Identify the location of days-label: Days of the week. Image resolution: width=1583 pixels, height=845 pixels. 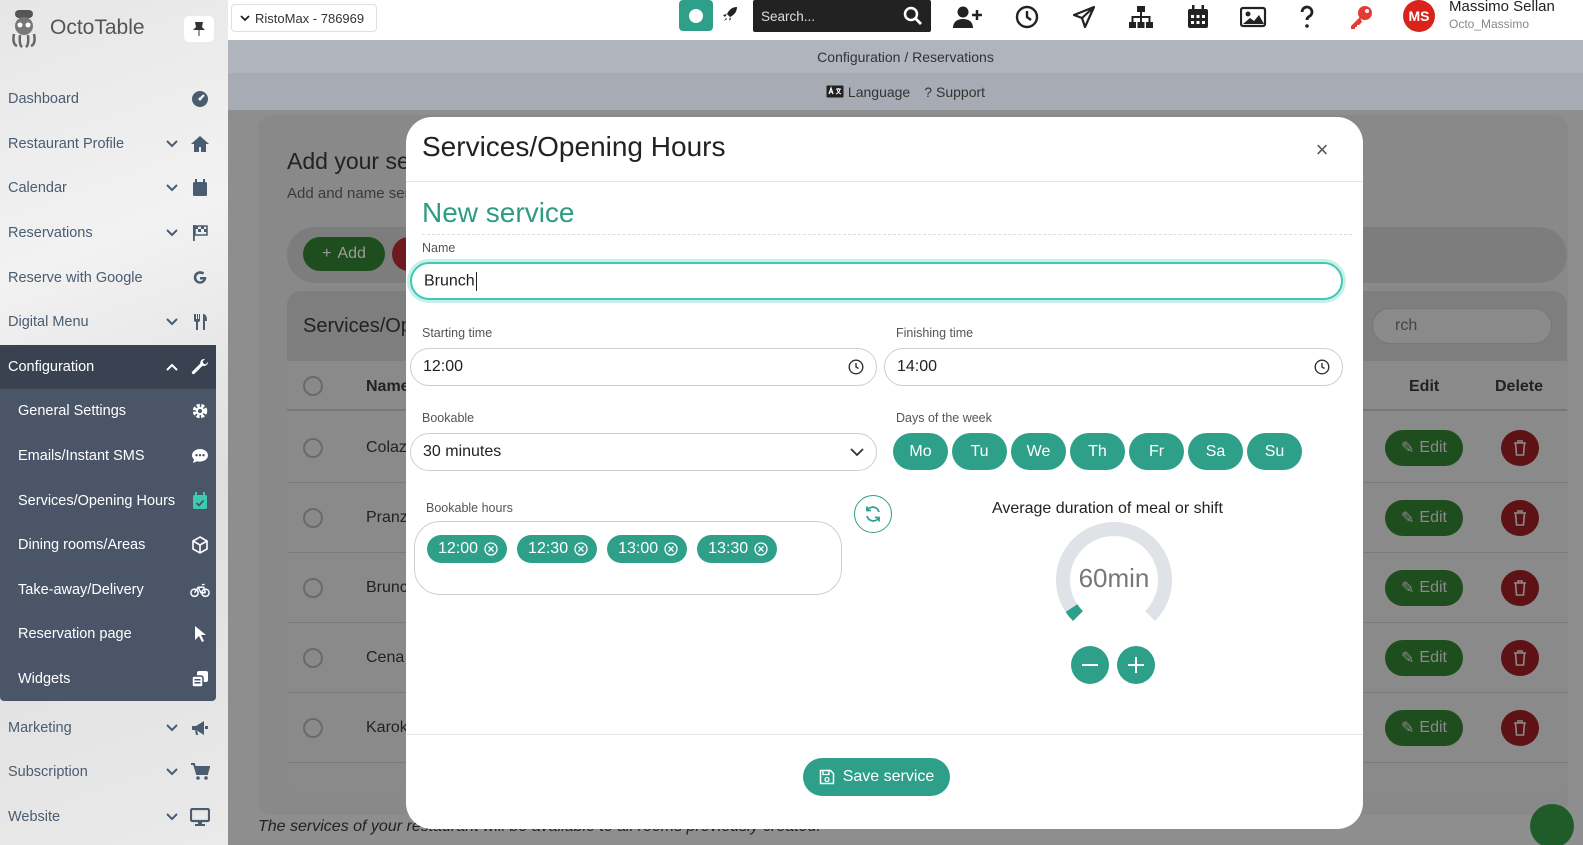
(944, 418).